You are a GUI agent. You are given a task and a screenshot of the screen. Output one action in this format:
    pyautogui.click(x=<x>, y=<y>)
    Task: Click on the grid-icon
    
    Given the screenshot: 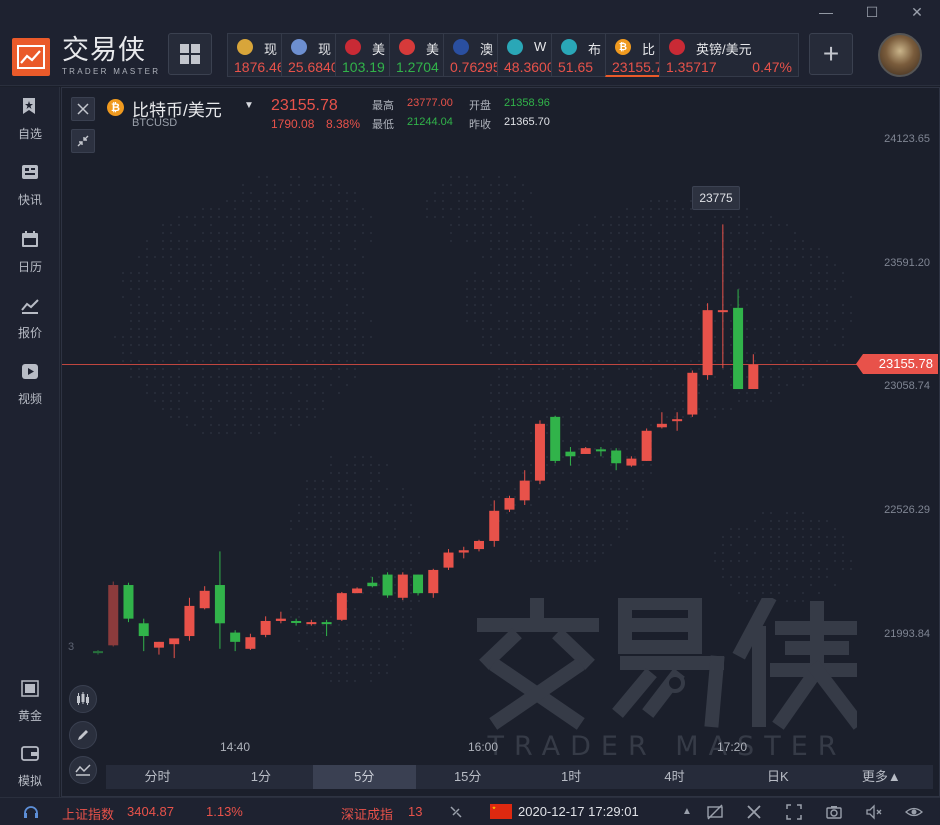 What is the action you would take?
    pyautogui.click(x=190, y=54)
    